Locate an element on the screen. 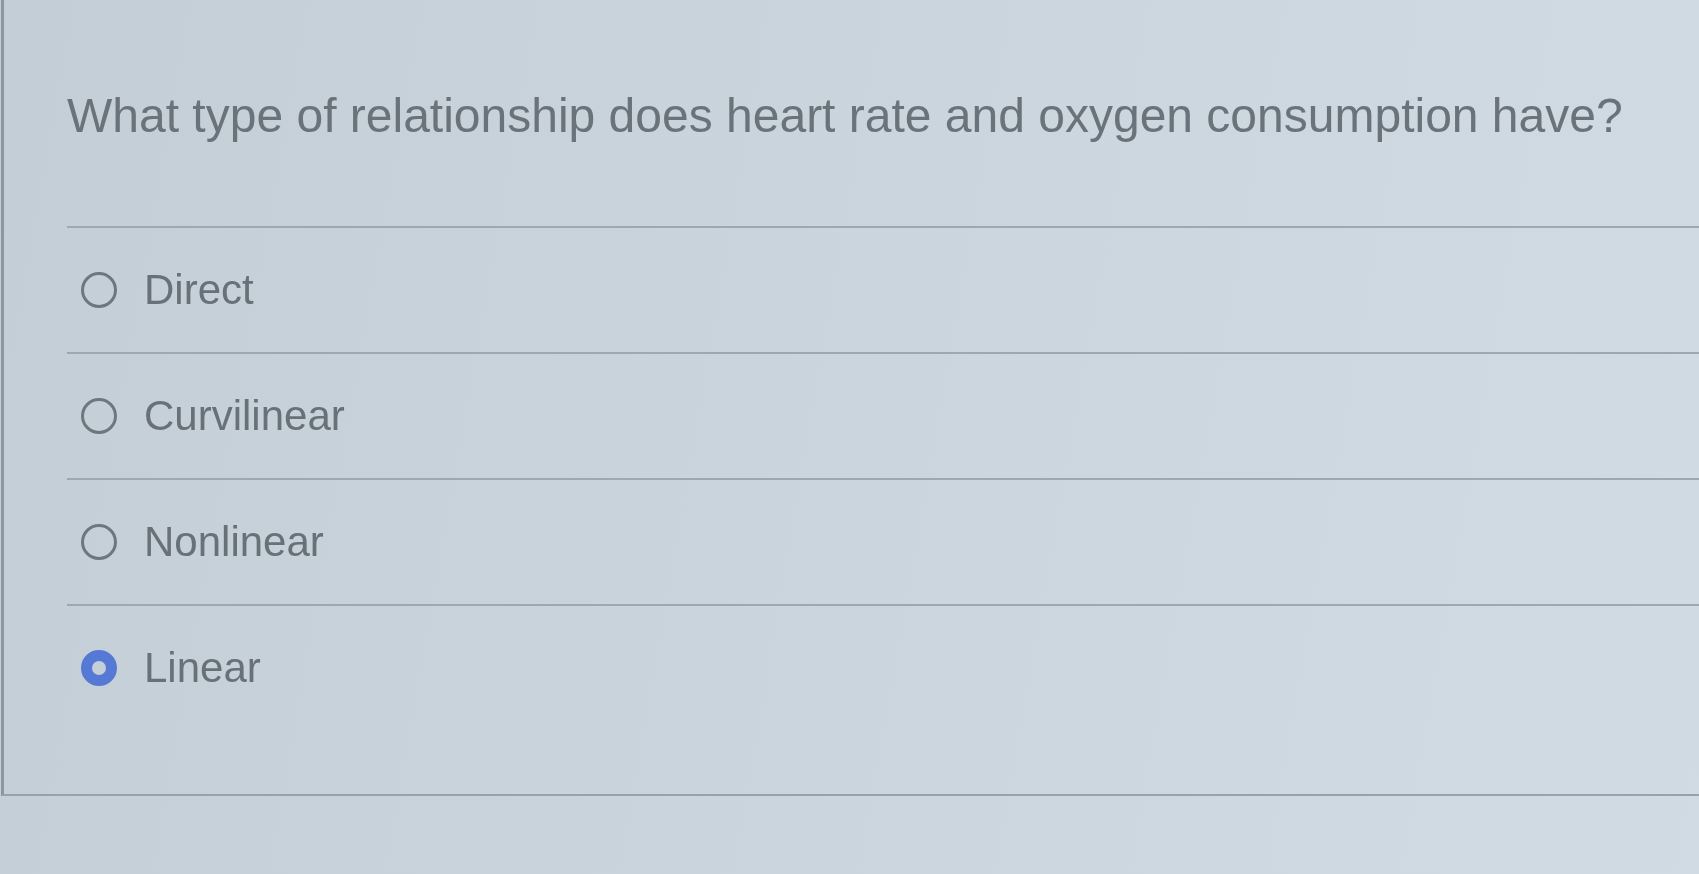 The width and height of the screenshot is (1699, 874). option-label: Nonlinear is located at coordinates (234, 541).